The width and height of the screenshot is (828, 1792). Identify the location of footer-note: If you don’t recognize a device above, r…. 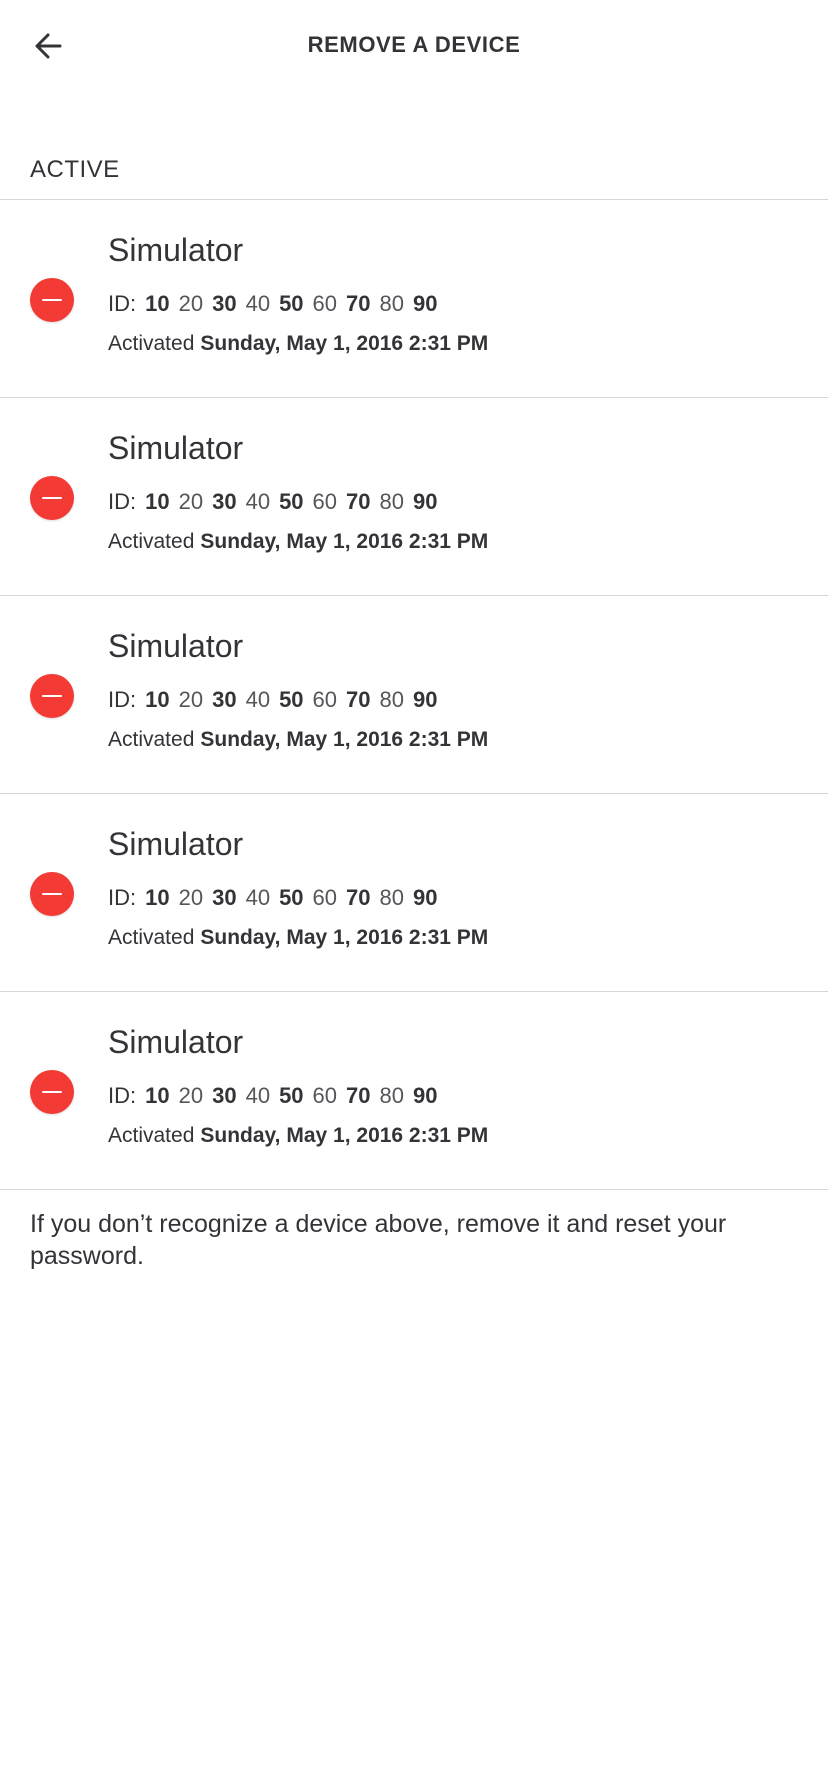
(378, 1240).